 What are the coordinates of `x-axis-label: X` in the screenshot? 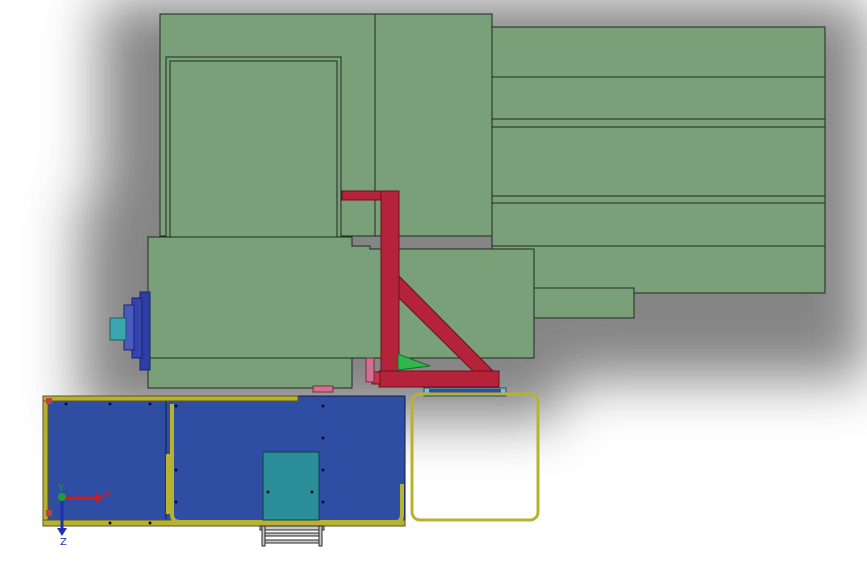 It's located at (107, 494).